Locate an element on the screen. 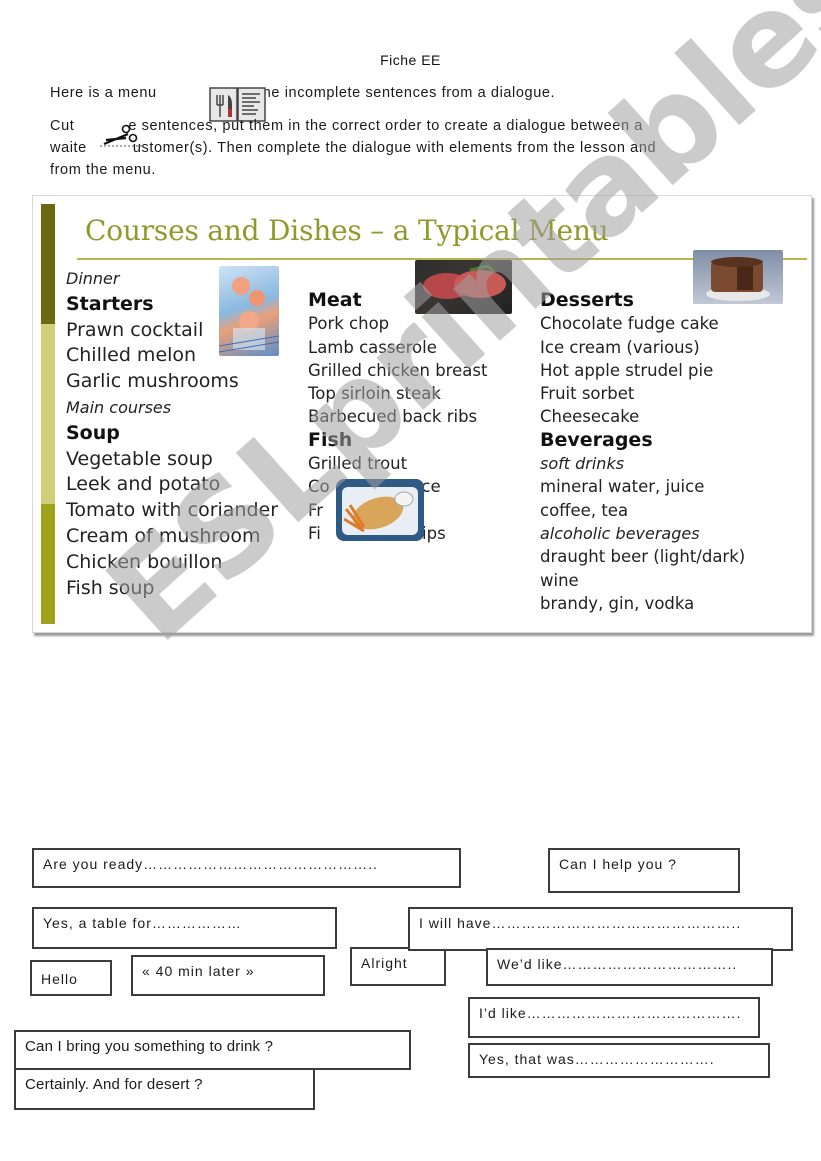 Image resolution: width=821 pixels, height=1161 pixels. prawn-cocktail-photo is located at coordinates (249, 311).